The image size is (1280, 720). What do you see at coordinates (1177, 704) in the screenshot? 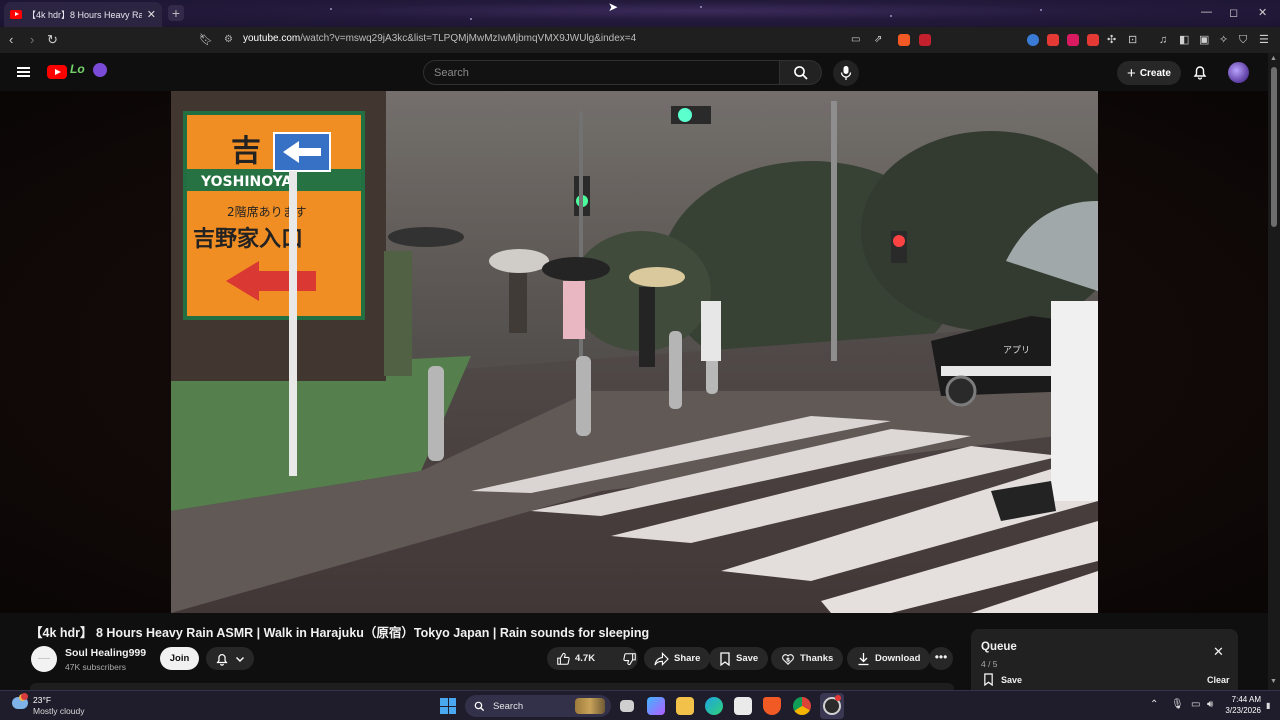
I see `microphone-tray-icon: 🎙︎` at bounding box center [1177, 704].